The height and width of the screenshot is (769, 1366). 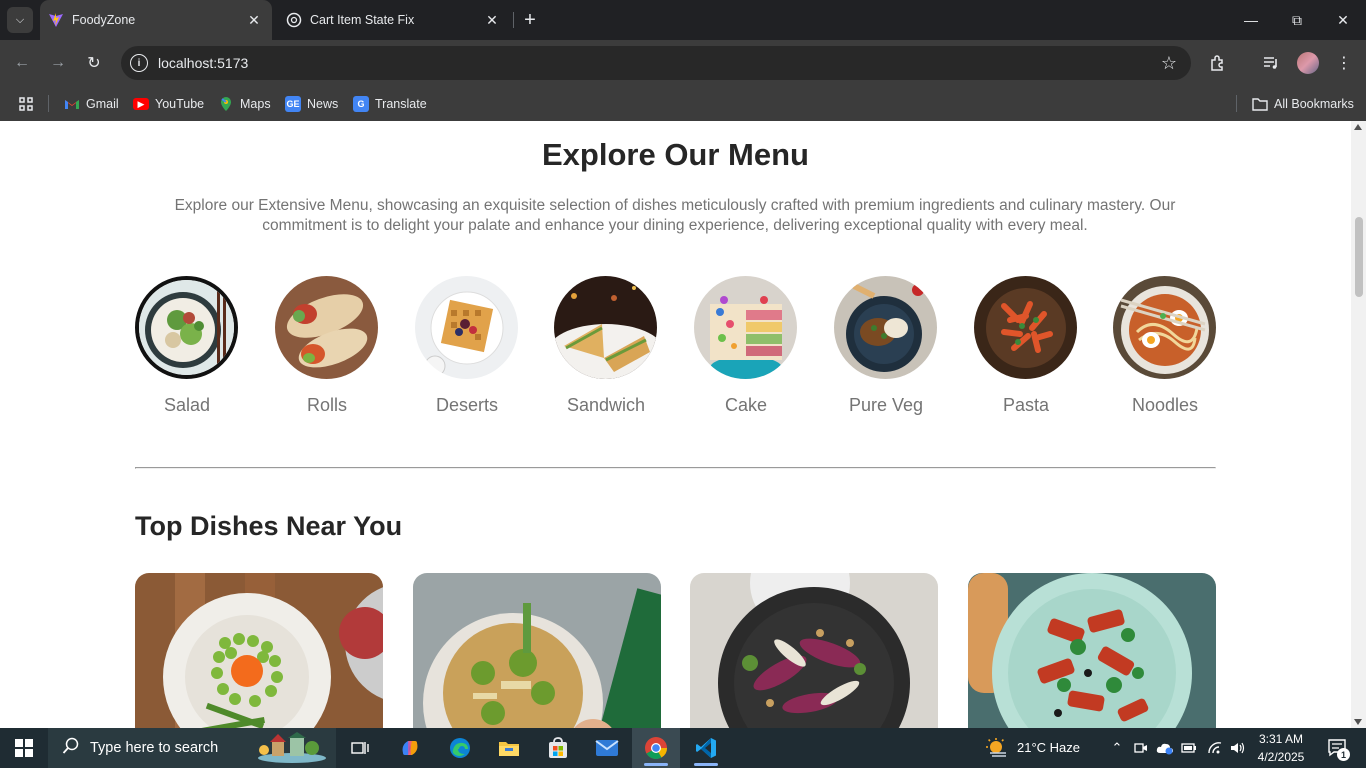 I want to click on pasta-image, so click(x=1025, y=327).